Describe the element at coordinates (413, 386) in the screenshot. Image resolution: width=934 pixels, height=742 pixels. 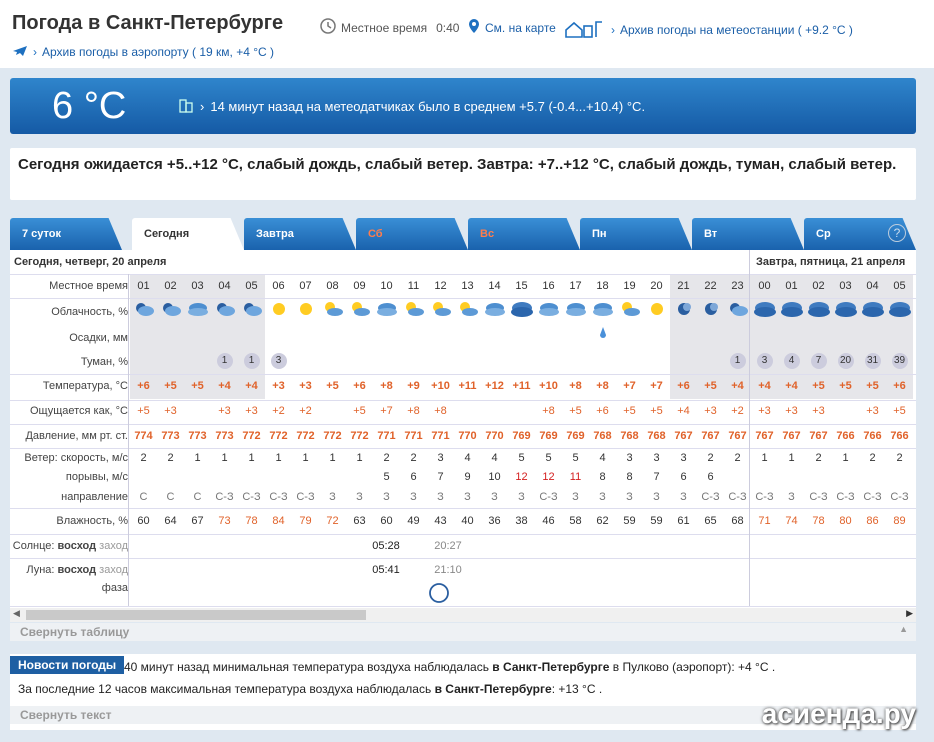
I see `temperature-cell: +9` at that location.